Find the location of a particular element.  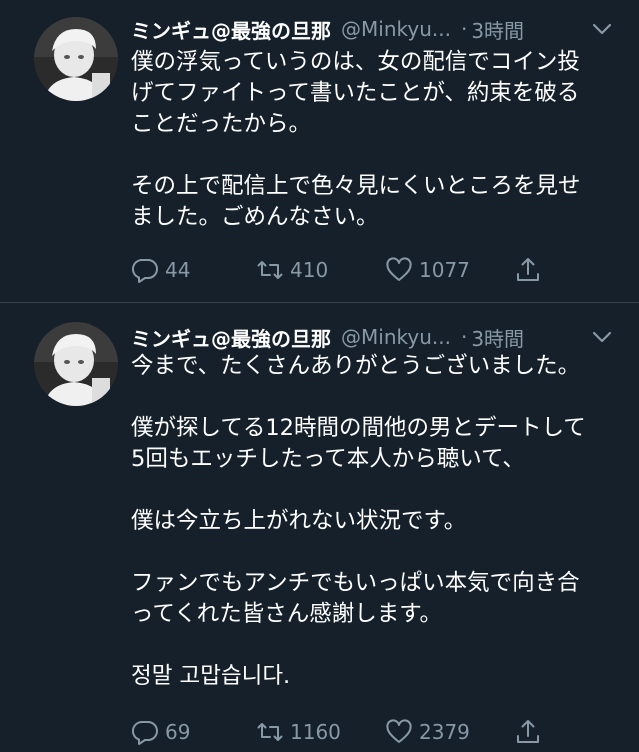

reply-count: 69 is located at coordinates (178, 732).